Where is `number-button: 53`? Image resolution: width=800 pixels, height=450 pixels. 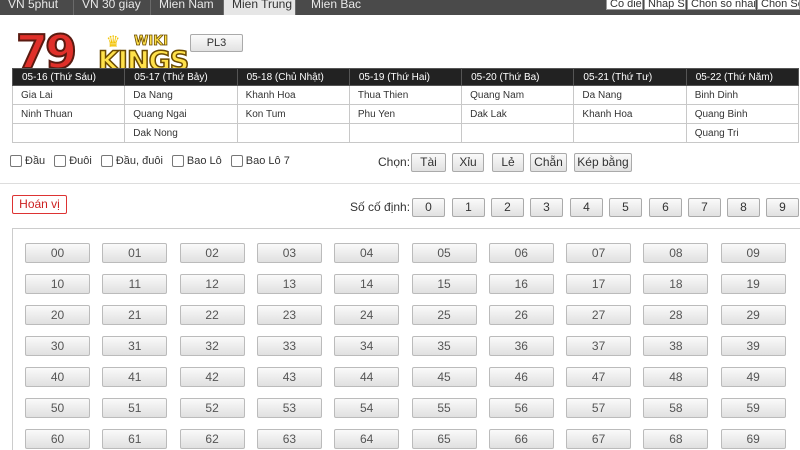 number-button: 53 is located at coordinates (289, 408).